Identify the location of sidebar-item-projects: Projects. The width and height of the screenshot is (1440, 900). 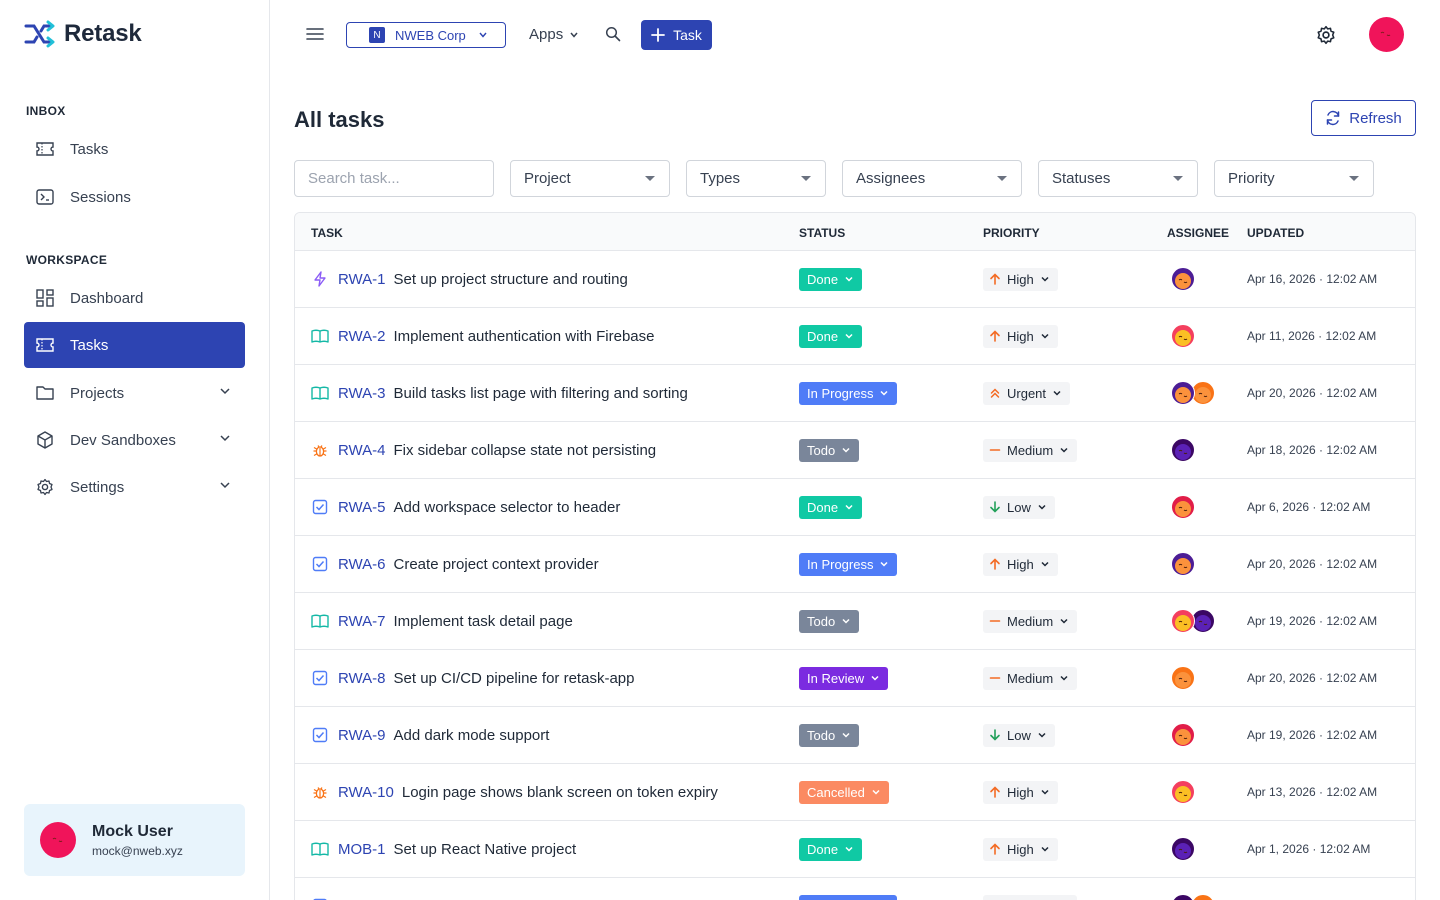
(134, 393).